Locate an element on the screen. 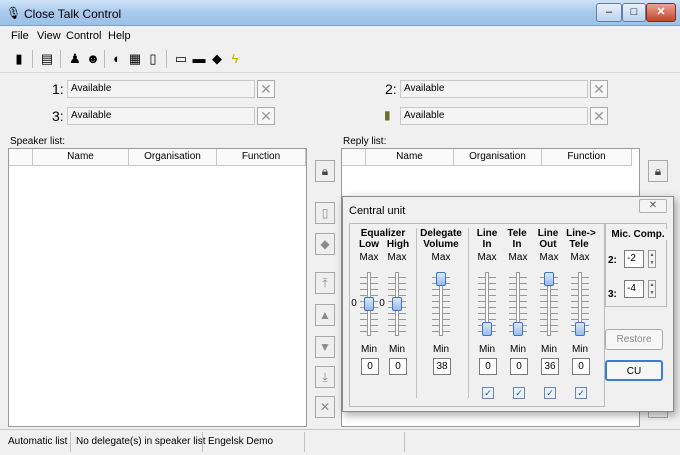  delegate-volume-slider is located at coordinates (441, 279).